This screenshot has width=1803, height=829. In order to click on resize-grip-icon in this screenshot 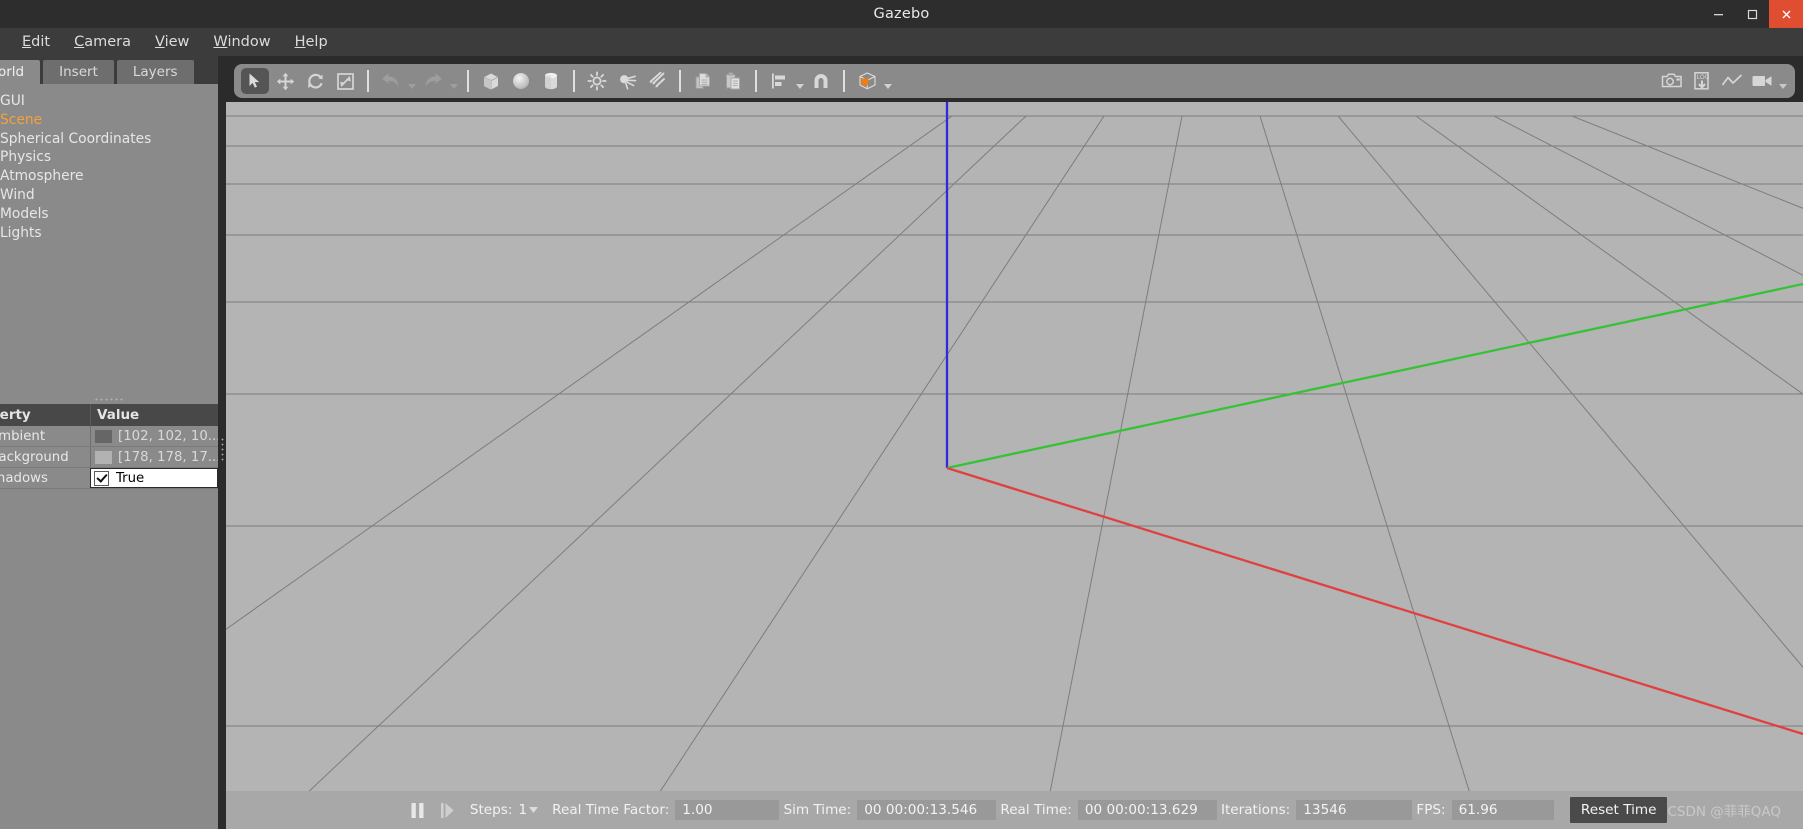, I will do `click(222, 450)`.